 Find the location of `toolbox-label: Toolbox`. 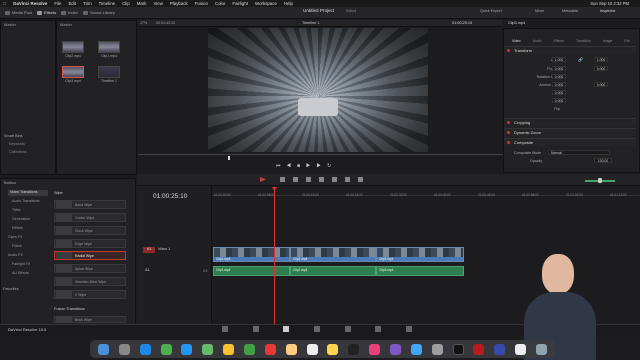

toolbox-label: Toolbox is located at coordinates (9, 183).